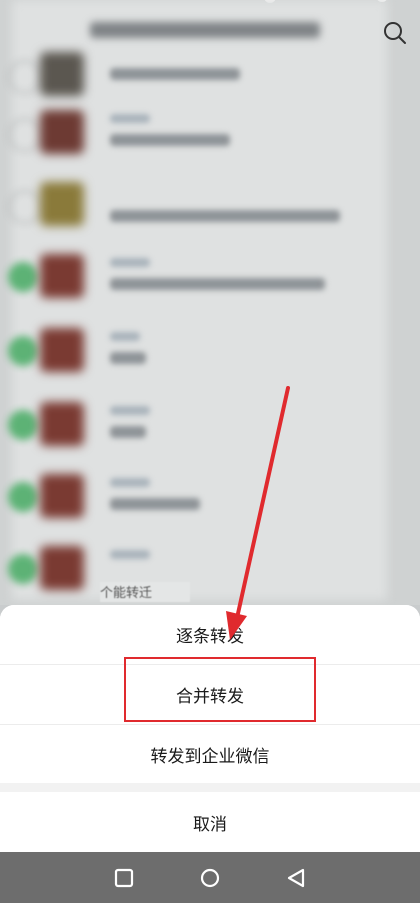 The image size is (420, 903). What do you see at coordinates (124, 878) in the screenshot?
I see `square-icon` at bounding box center [124, 878].